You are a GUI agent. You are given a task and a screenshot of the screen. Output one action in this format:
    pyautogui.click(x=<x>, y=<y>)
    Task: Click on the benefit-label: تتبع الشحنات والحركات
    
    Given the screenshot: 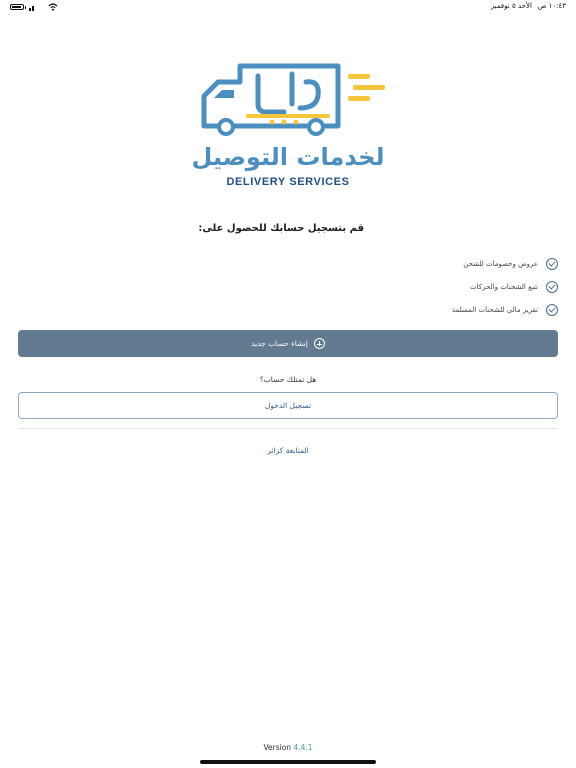 What is the action you would take?
    pyautogui.click(x=504, y=286)
    